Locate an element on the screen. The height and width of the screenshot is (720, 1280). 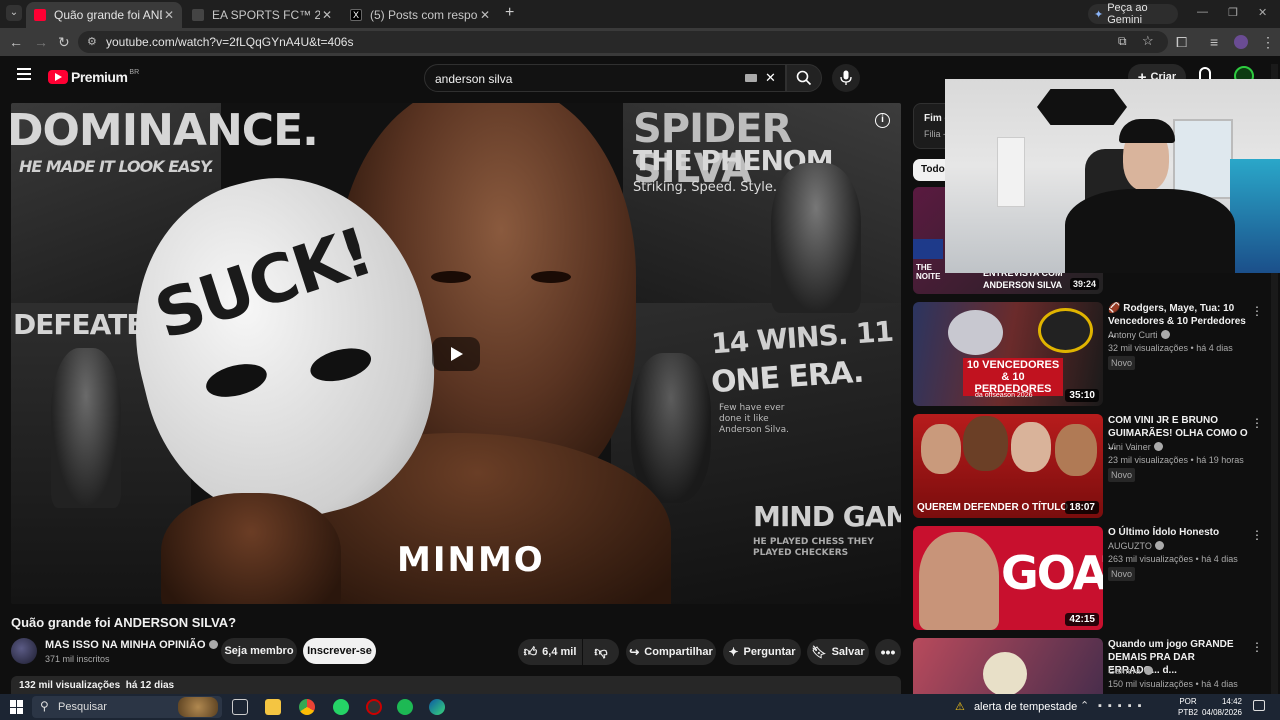
channel-avatar is located at coordinates (24, 651).